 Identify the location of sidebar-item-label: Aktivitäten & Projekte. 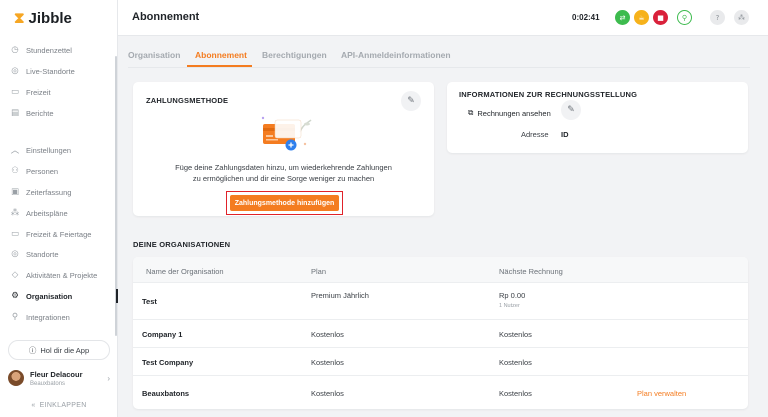
(62, 275).